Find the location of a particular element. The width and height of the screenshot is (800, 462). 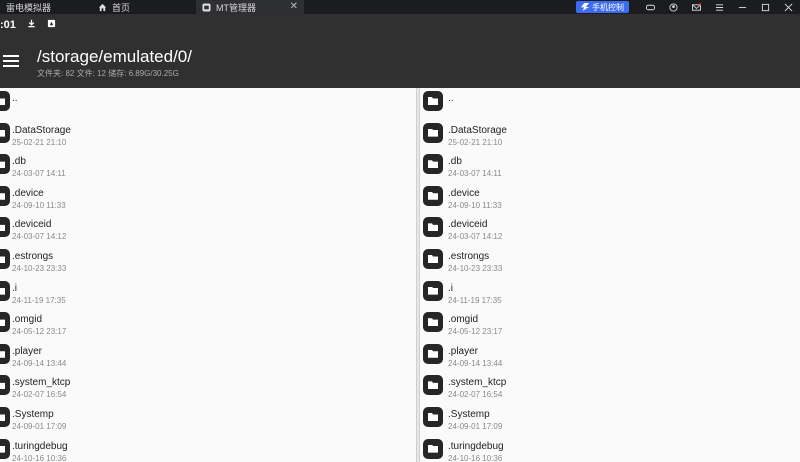

mt-tab-label: MT管理器 is located at coordinates (236, 7).